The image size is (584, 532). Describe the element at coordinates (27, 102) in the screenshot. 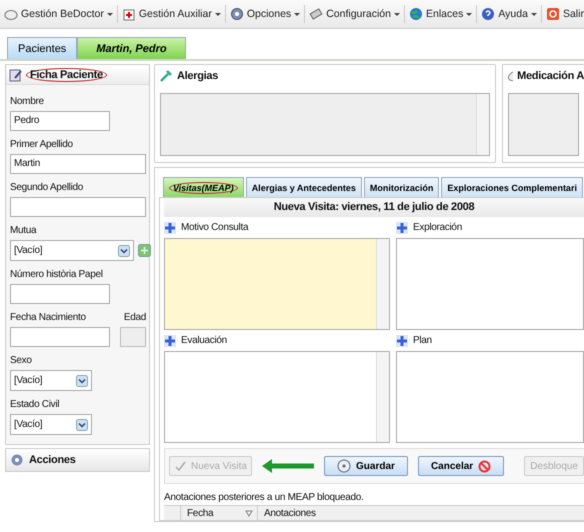

I see `field-label: Nombre` at that location.